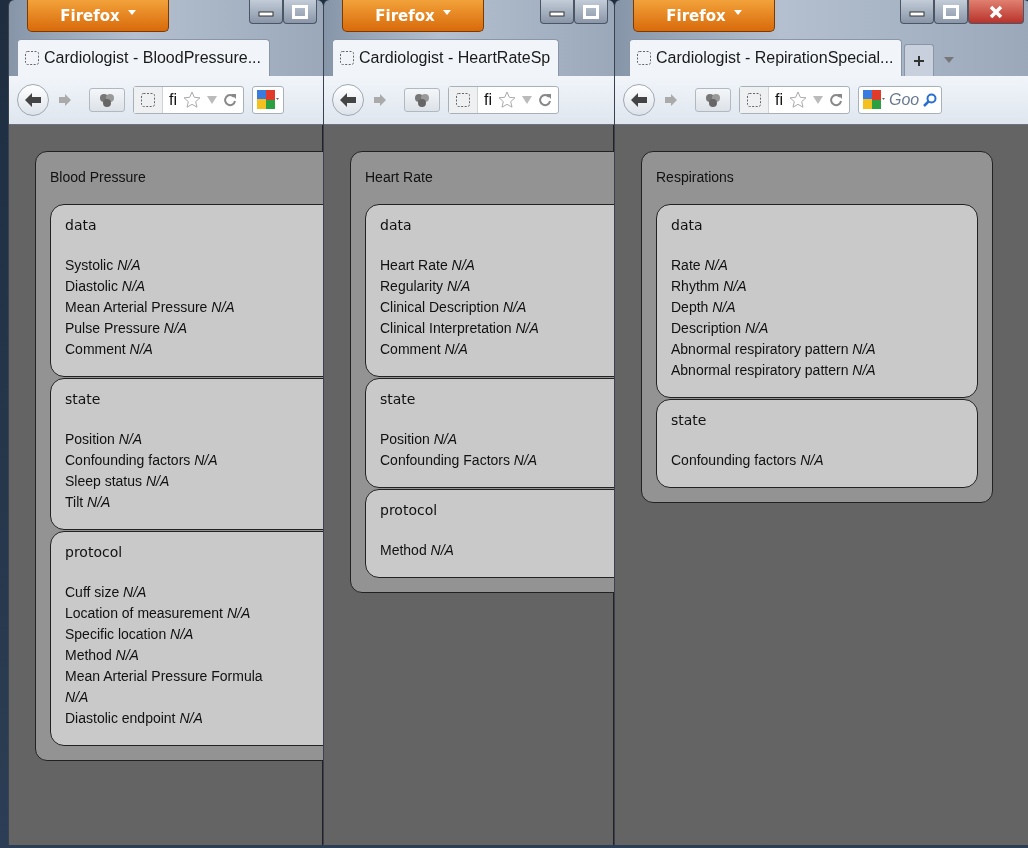 The height and width of the screenshot is (848, 1028). Describe the element at coordinates (106, 592) in the screenshot. I see `field-row-text: Cuff size N/A` at that location.